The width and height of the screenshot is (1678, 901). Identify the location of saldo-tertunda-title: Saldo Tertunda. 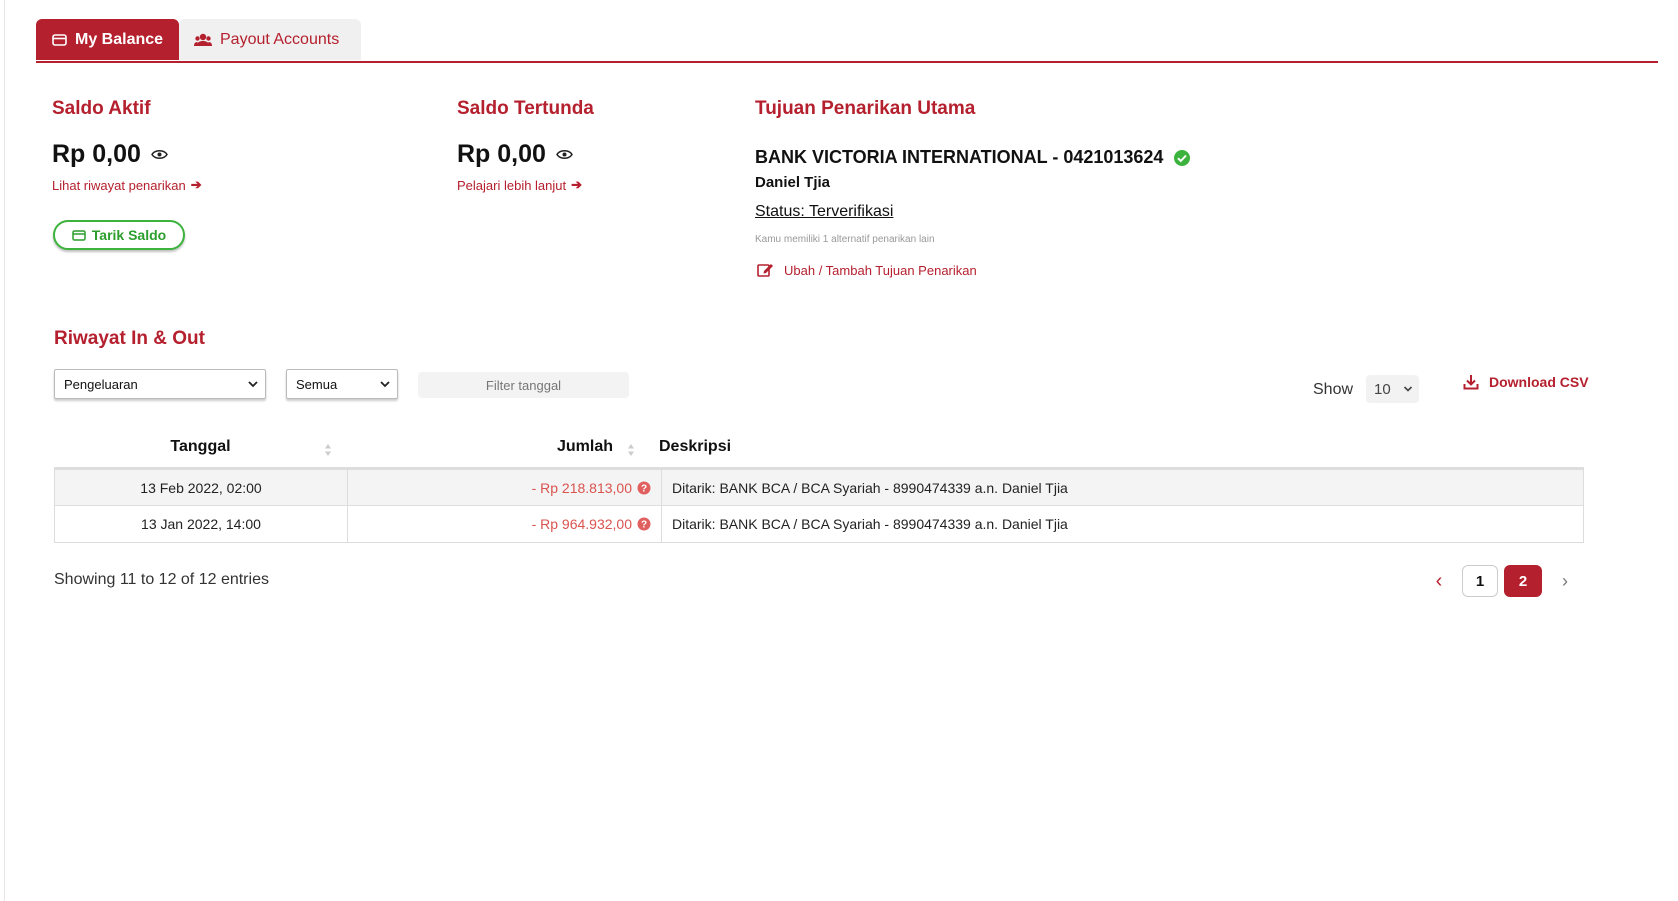
(525, 108).